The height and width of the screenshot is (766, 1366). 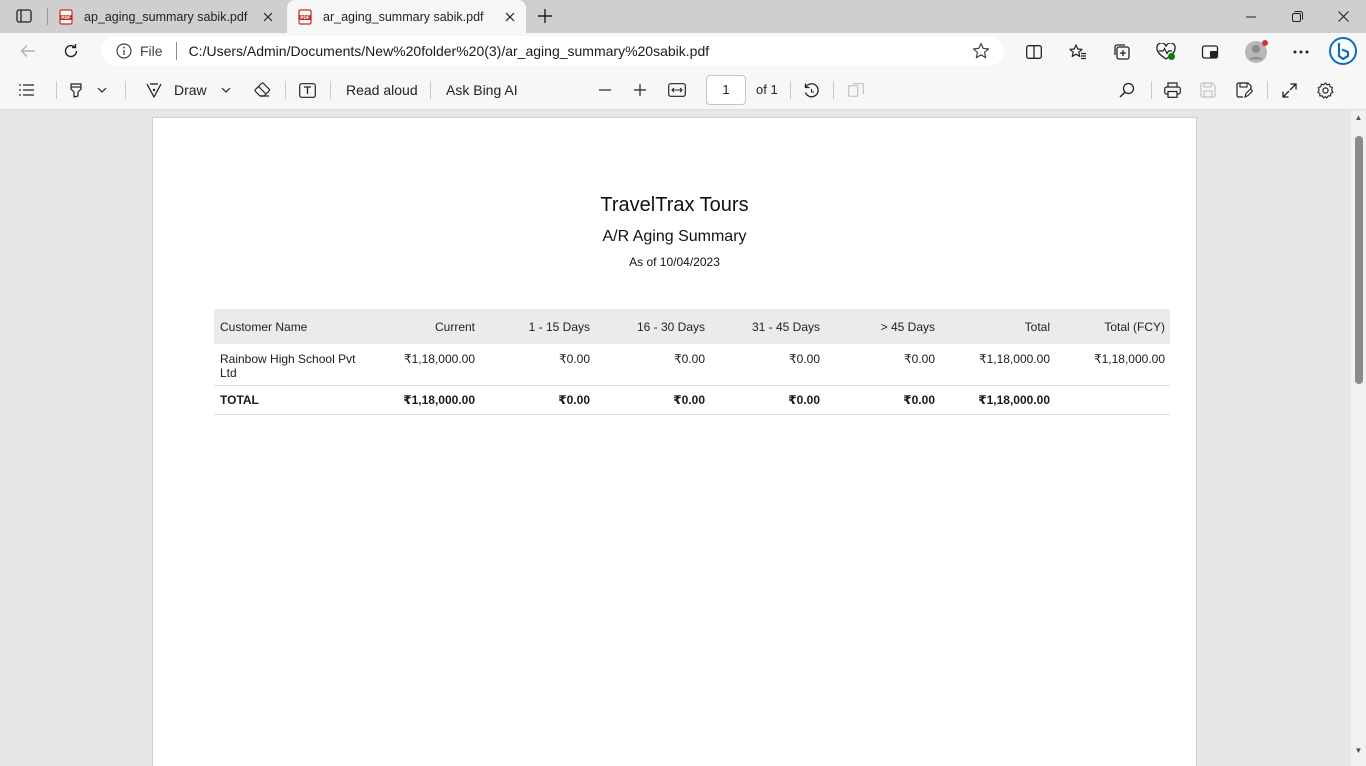 I want to click on back-button, so click(x=28, y=51).